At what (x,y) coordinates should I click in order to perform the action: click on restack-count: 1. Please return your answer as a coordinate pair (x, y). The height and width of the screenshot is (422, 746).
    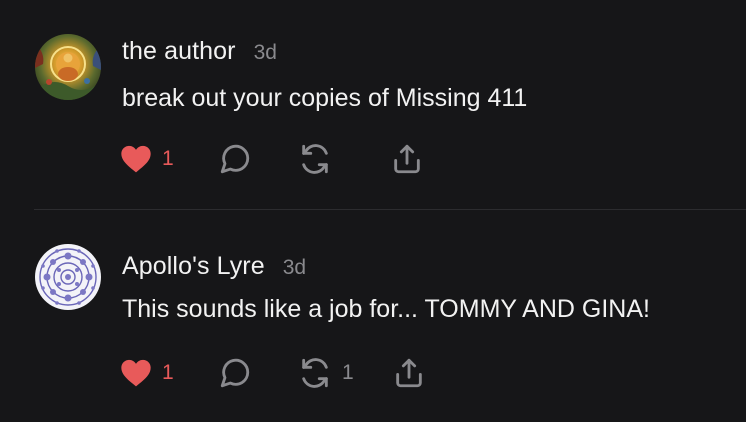
    Looking at the image, I should click on (348, 372).